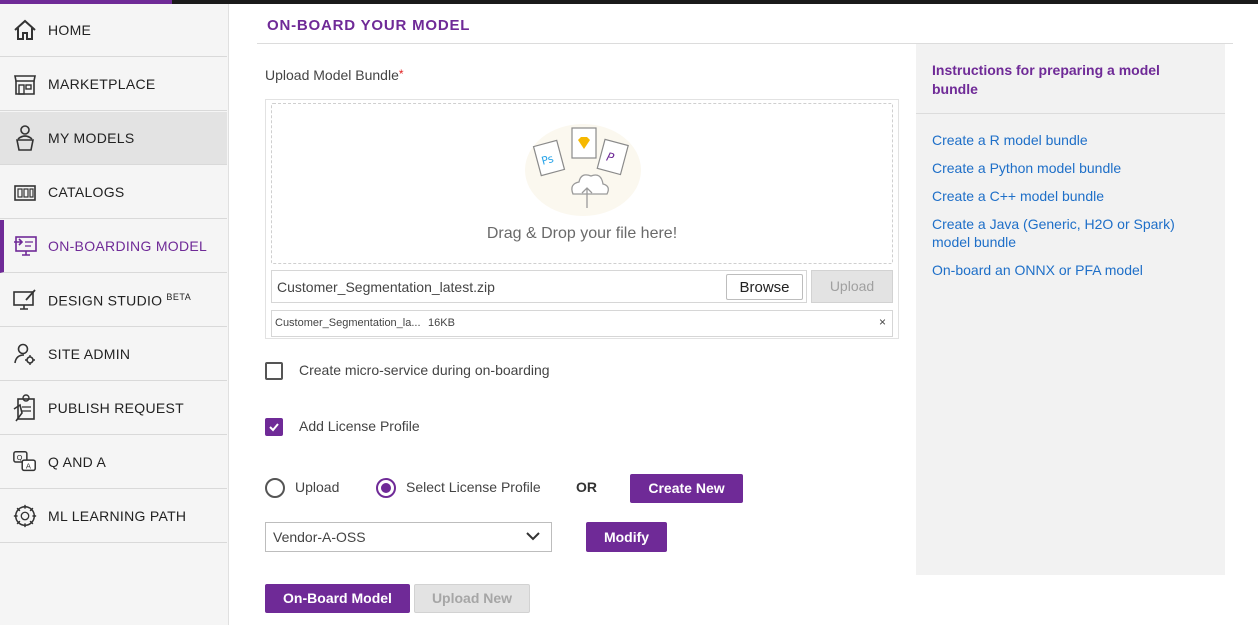  I want to click on page-title: ON-BOARD YOUR MODEL, so click(369, 25).